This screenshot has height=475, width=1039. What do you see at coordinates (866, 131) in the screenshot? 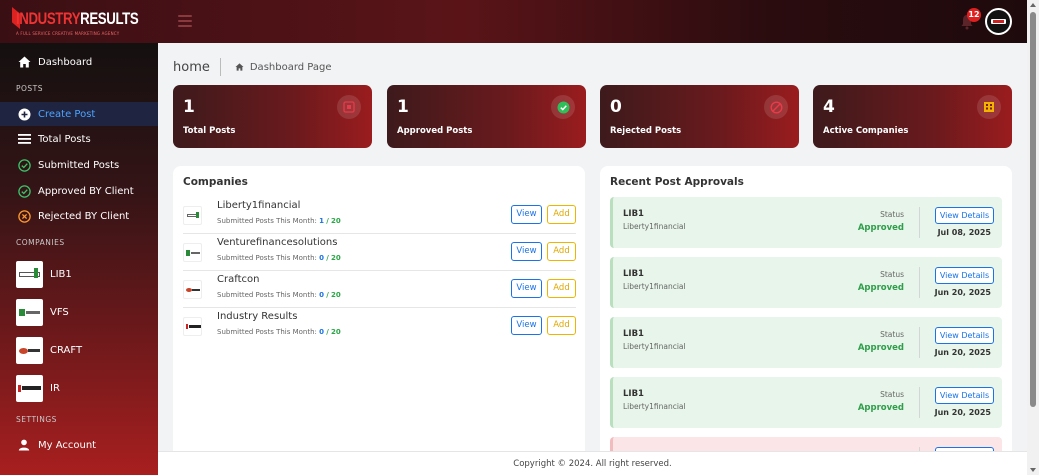
I see `stat-label: Active Companies` at bounding box center [866, 131].